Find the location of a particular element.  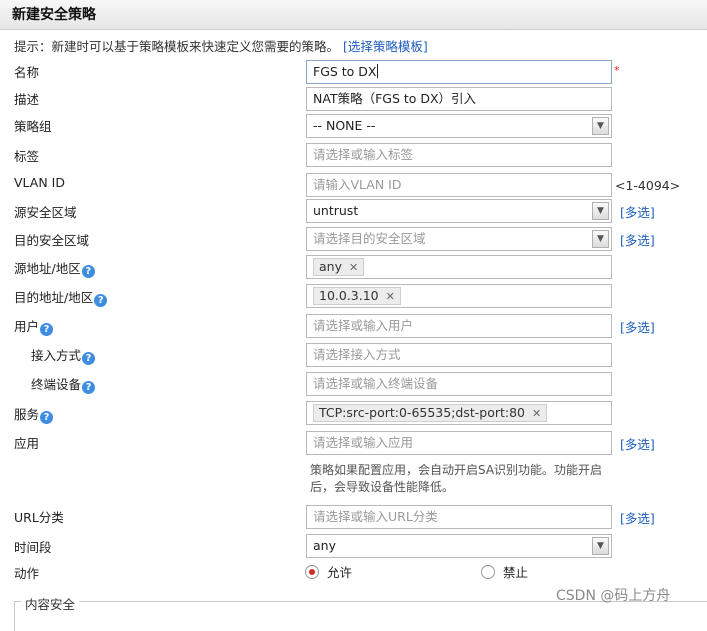

text-caret is located at coordinates (377, 71).